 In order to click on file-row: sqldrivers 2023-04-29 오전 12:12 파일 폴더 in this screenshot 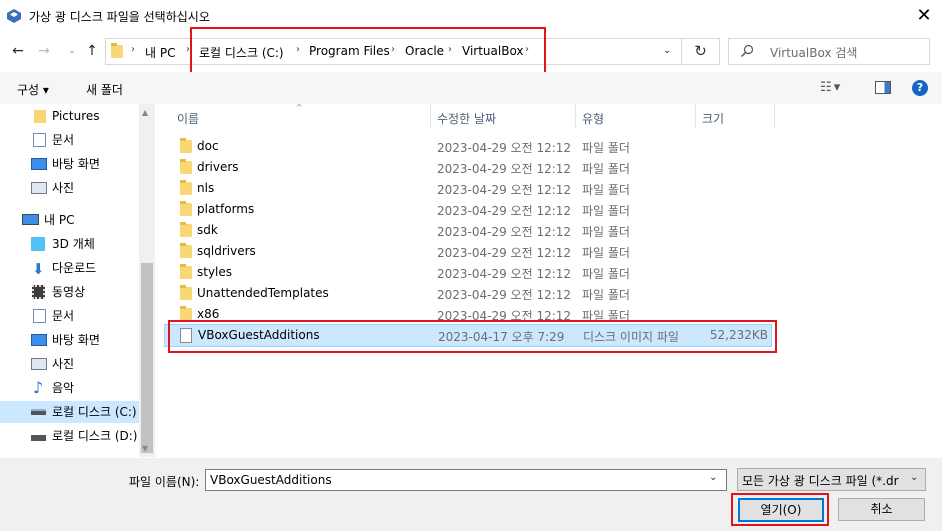, I will do `click(469, 251)`.